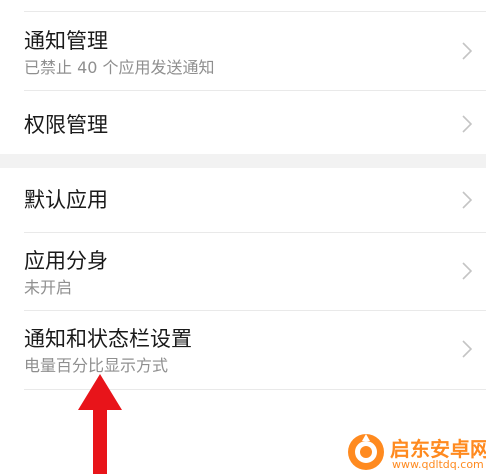 Image resolution: width=486 pixels, height=474 pixels. What do you see at coordinates (438, 464) in the screenshot?
I see `watermark-url: www.qdltdq.com` at bounding box center [438, 464].